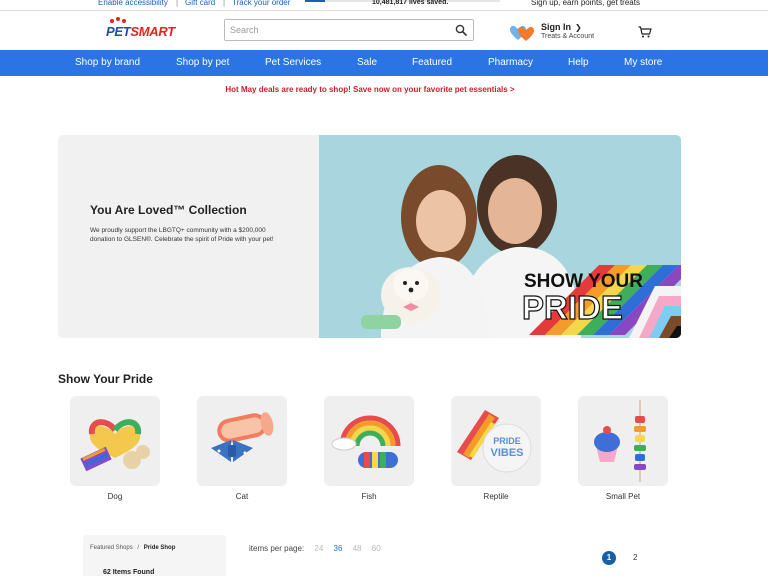 Image resolution: width=768 pixels, height=576 pixels. I want to click on items-per-page-option: 48, so click(357, 548).